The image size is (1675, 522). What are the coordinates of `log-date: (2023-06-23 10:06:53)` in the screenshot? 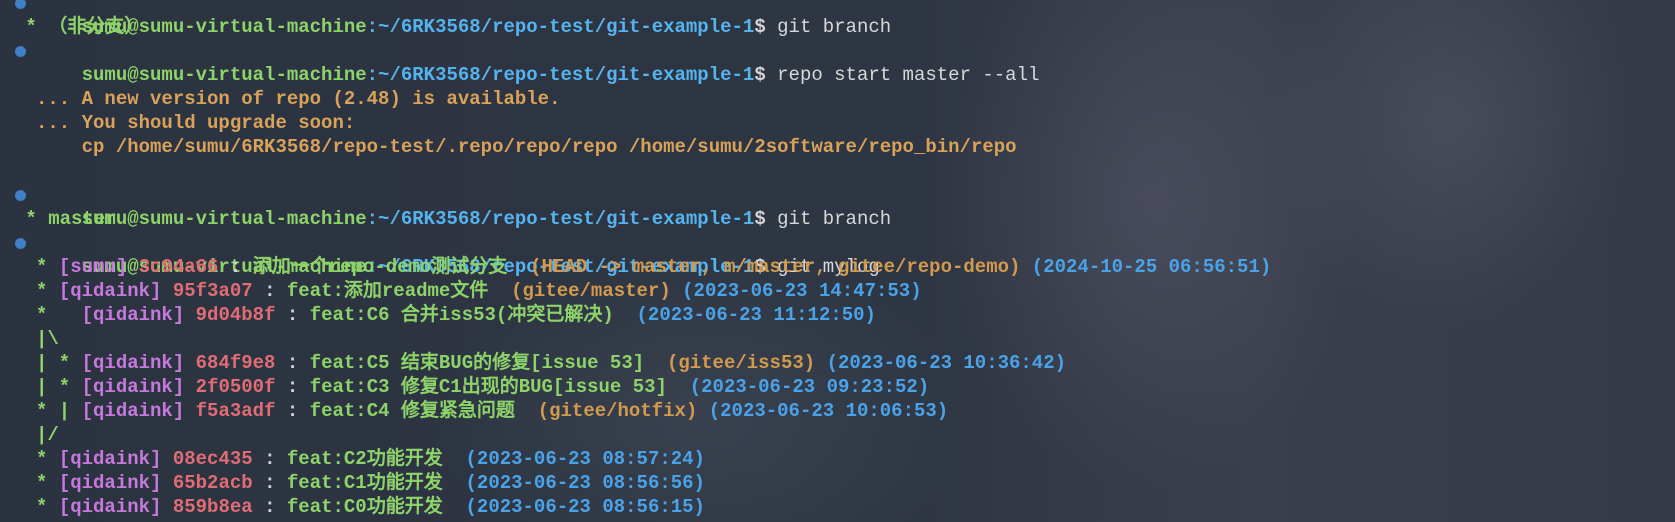 It's located at (823, 411).